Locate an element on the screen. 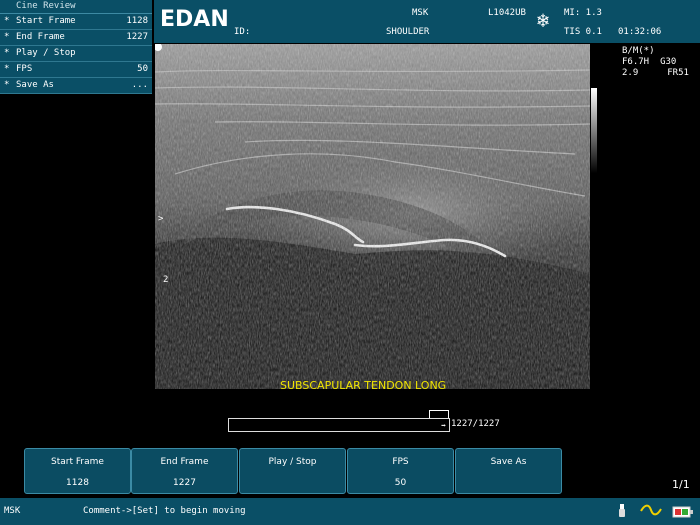 The image size is (700, 525). softkey-value: 50 is located at coordinates (400, 483).